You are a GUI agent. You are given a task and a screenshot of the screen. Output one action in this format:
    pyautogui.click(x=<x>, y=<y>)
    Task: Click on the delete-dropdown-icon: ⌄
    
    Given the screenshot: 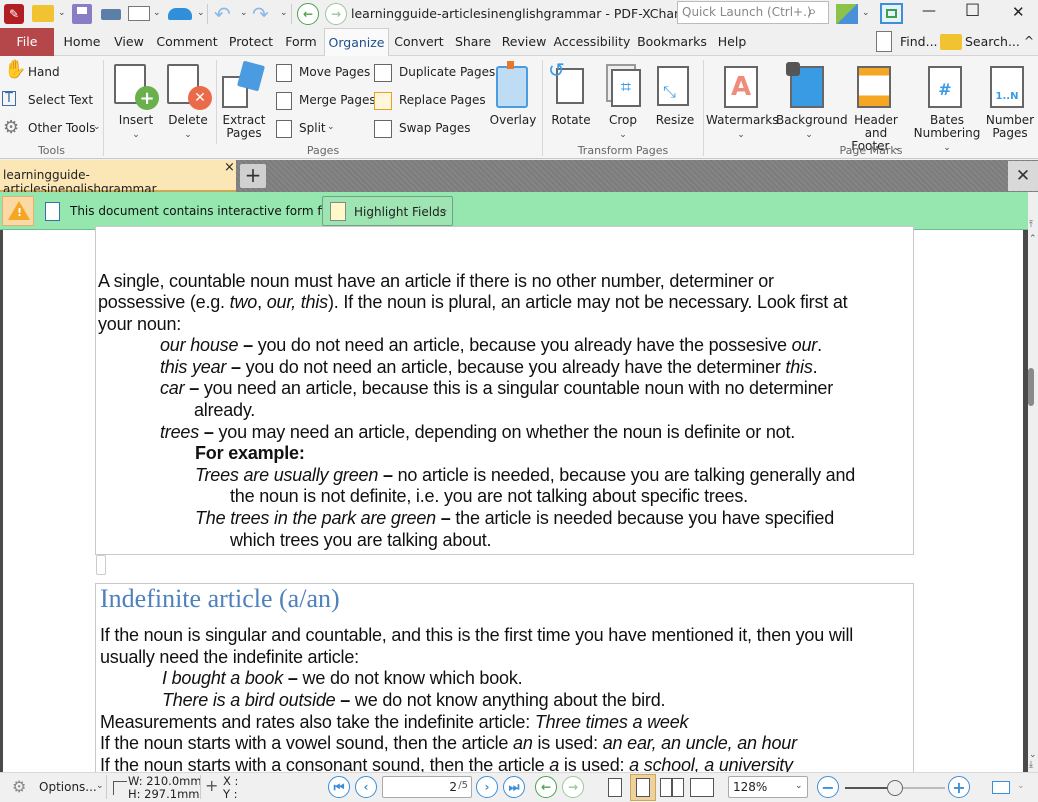 What is the action you would take?
    pyautogui.click(x=188, y=135)
    